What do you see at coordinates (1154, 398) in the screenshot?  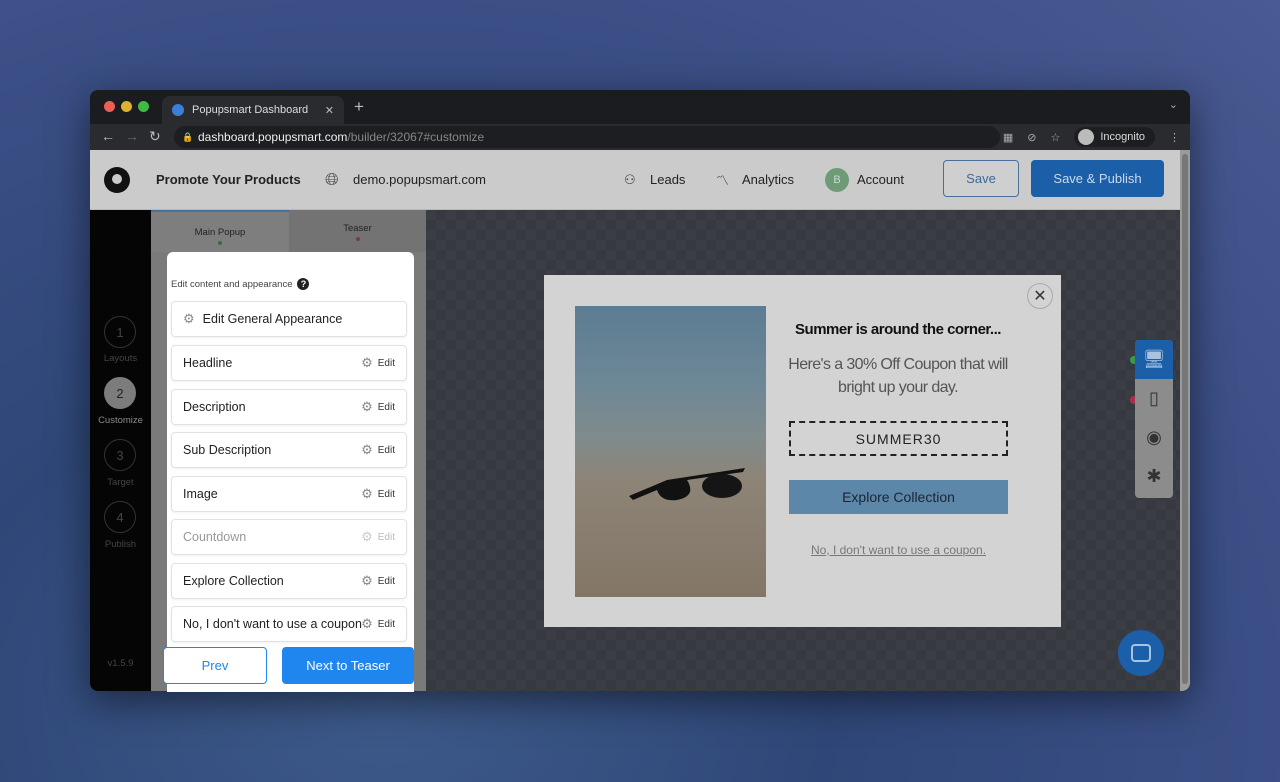 I see `mobile-icon: ▯` at bounding box center [1154, 398].